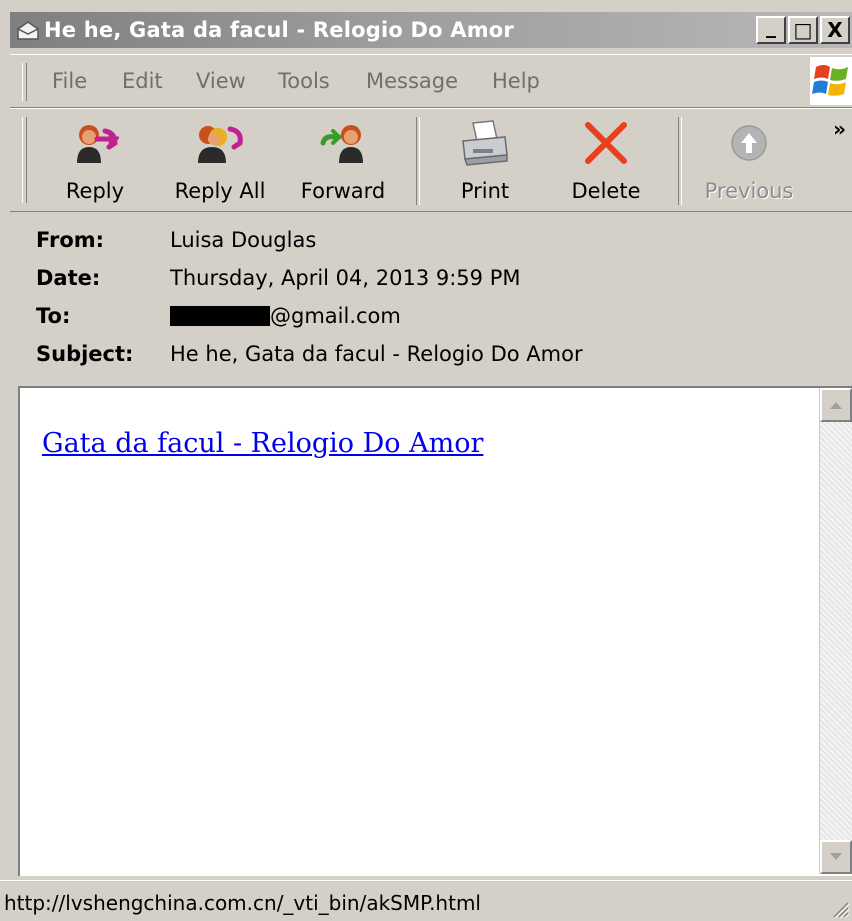 Image resolution: width=852 pixels, height=921 pixels. Describe the element at coordinates (279, 30) in the screenshot. I see `window-title: He he, Gata da facul - Relogio Do Amor` at that location.